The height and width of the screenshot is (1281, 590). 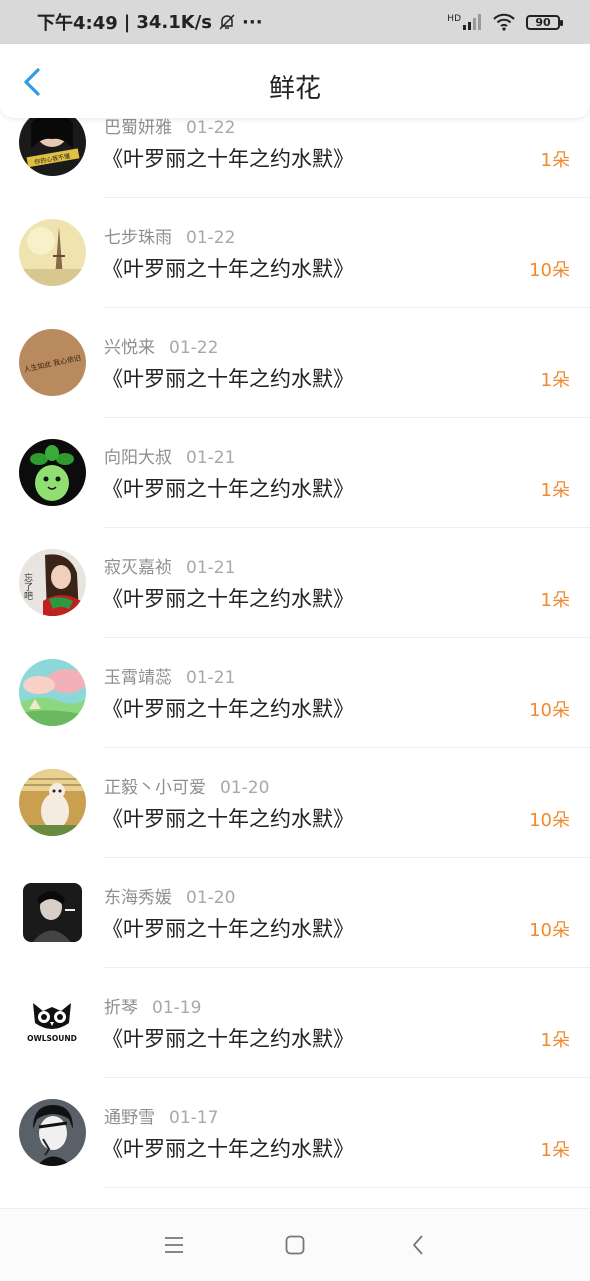 I want to click on signal-icon, so click(x=472, y=22).